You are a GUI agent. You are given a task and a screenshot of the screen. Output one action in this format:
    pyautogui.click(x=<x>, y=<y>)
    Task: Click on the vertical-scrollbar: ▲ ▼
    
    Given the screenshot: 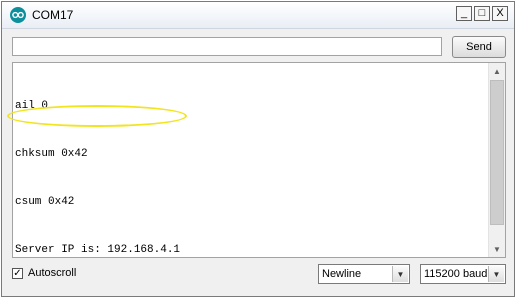 What is the action you would take?
    pyautogui.click(x=496, y=160)
    